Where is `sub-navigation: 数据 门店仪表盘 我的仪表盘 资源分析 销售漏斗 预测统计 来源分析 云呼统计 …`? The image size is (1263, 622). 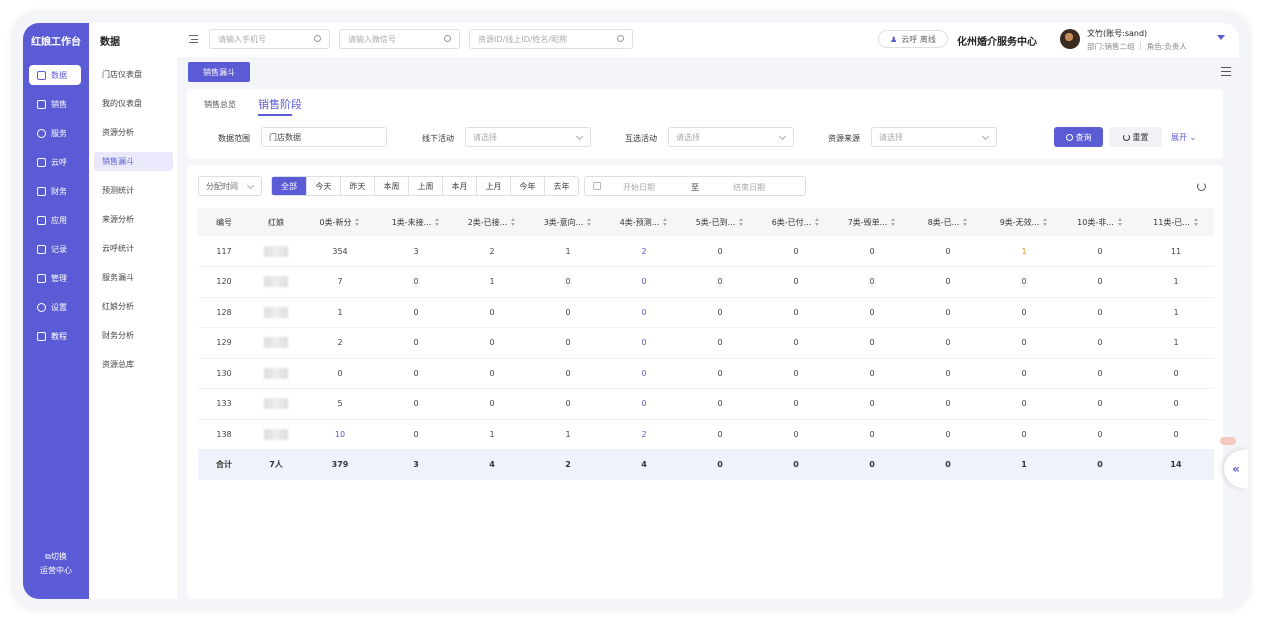 sub-navigation: 数据 门店仪表盘 我的仪表盘 资源分析 销售漏斗 预测统计 来源分析 云呼统计 … is located at coordinates (133, 311).